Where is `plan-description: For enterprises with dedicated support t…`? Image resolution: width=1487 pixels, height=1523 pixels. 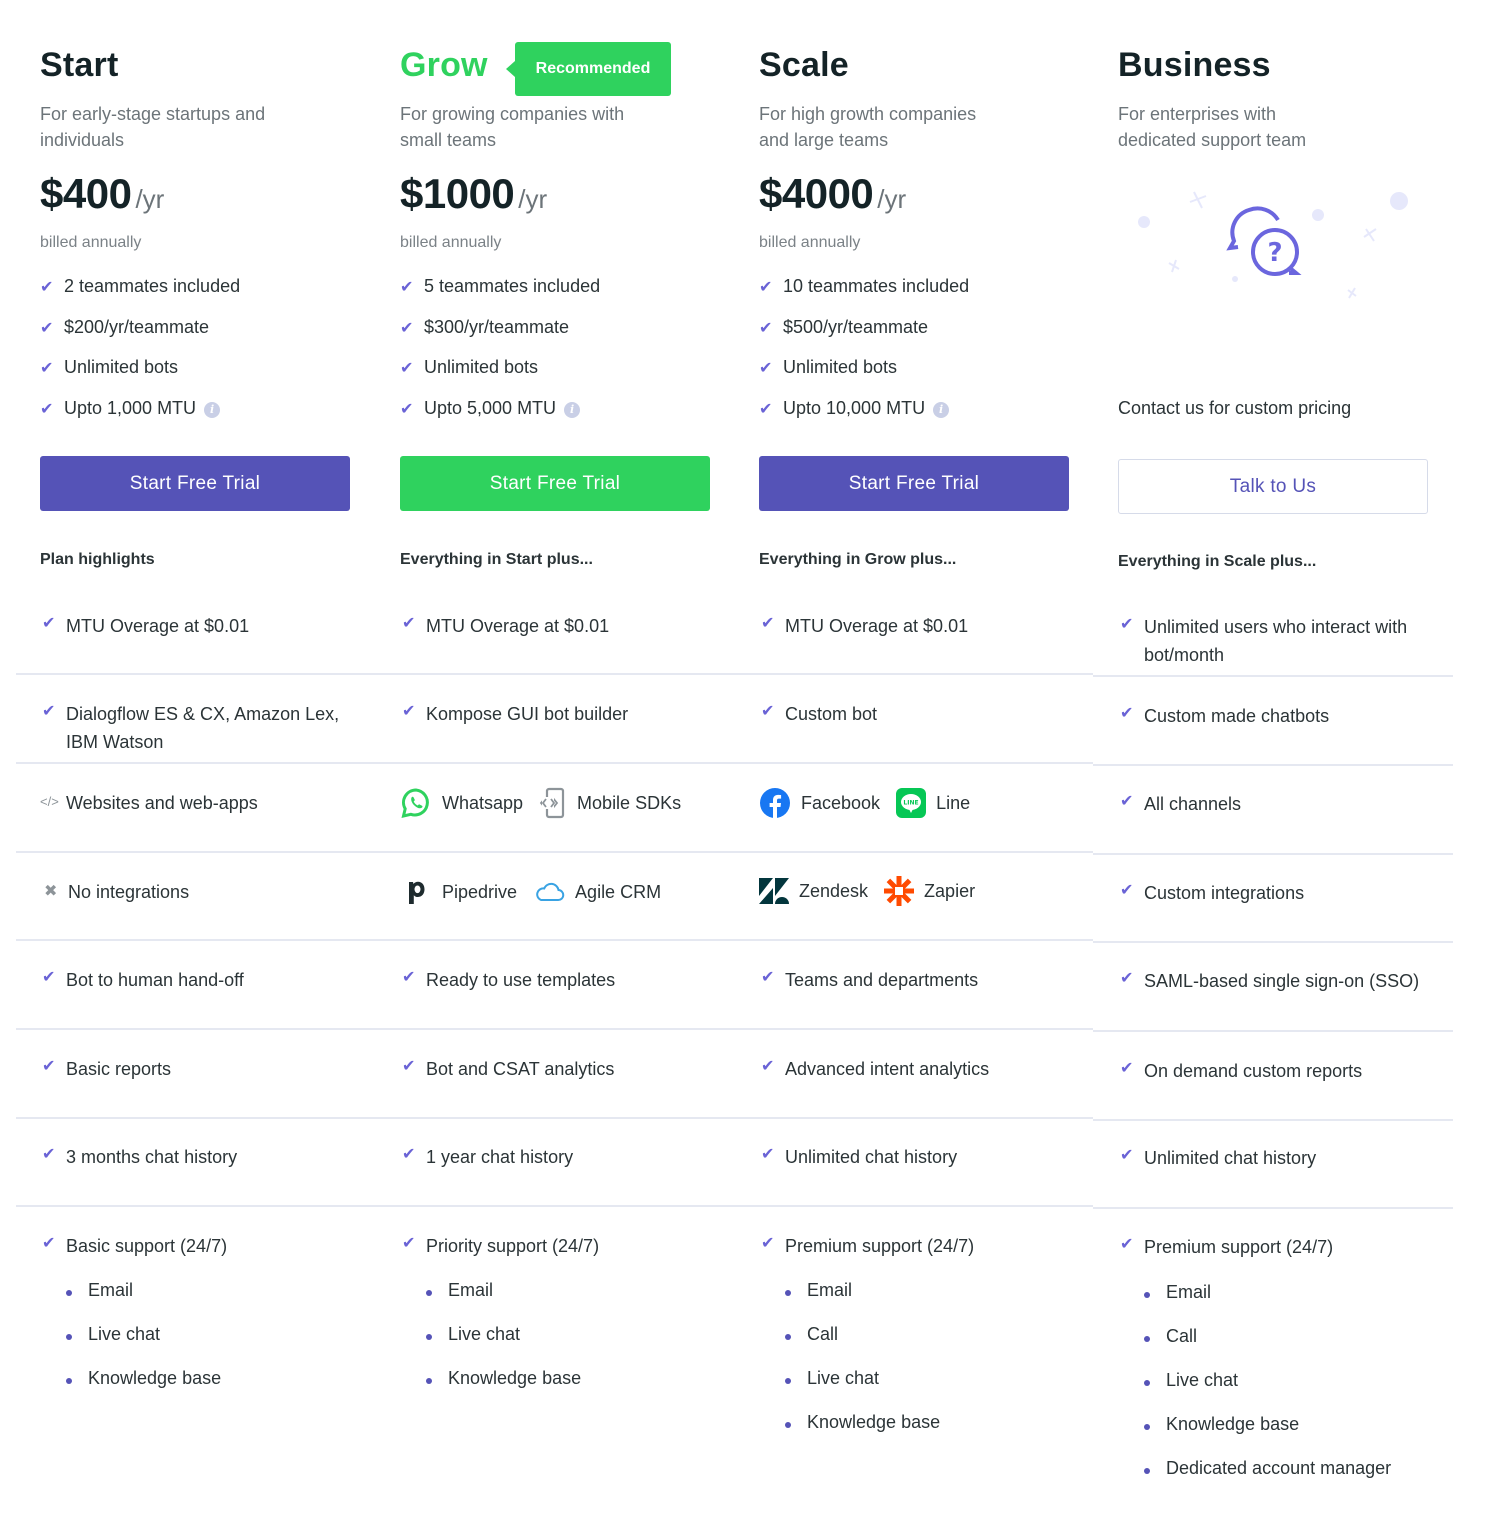
plan-description: For enterprises with dedicated support t… is located at coordinates (1212, 127).